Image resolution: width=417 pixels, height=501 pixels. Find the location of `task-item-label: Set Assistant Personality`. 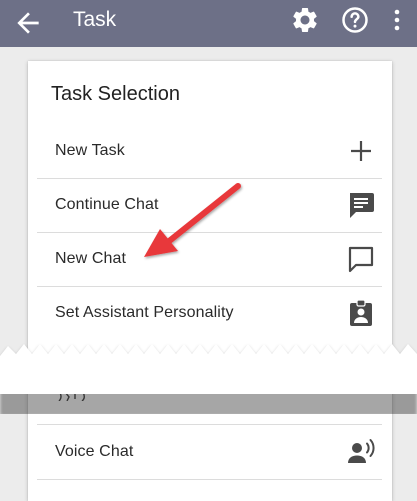

task-item-label: Set Assistant Personality is located at coordinates (144, 312).